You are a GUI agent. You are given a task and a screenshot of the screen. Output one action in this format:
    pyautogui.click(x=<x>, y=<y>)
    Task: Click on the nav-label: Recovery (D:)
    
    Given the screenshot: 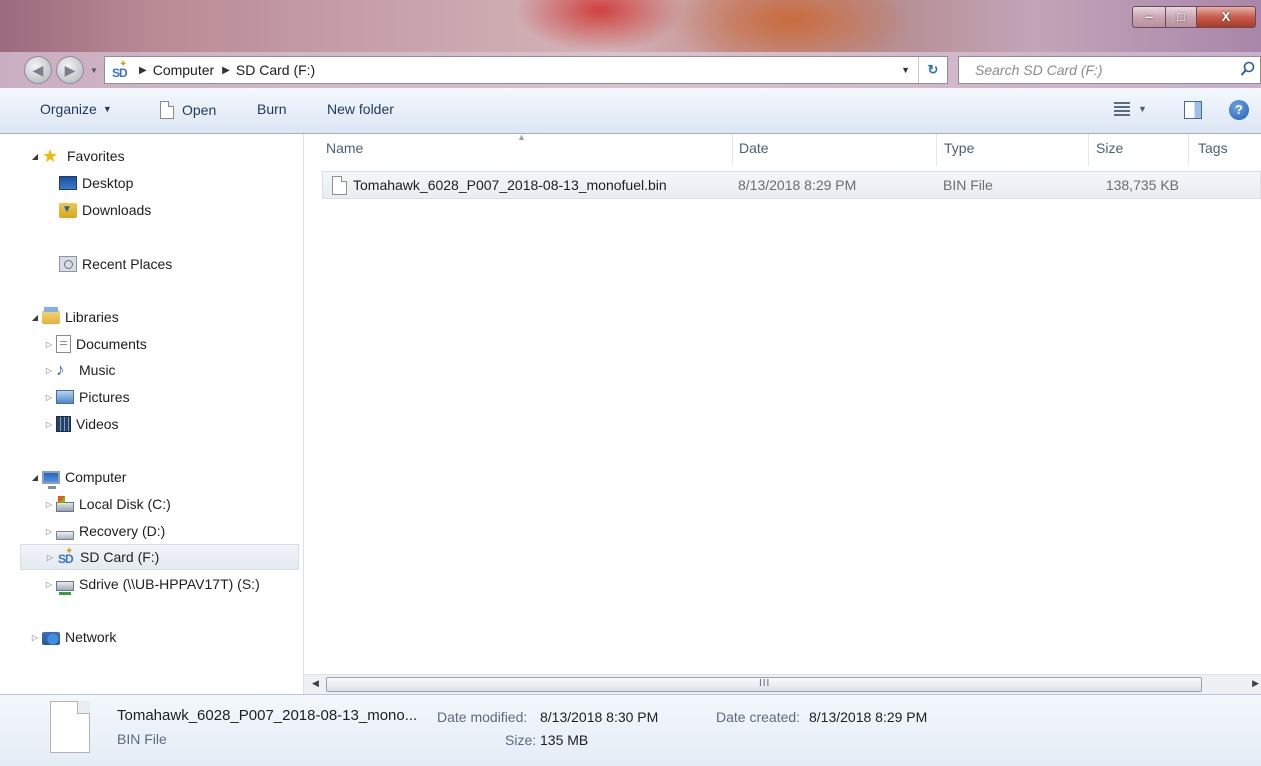 What is the action you would take?
    pyautogui.click(x=122, y=531)
    